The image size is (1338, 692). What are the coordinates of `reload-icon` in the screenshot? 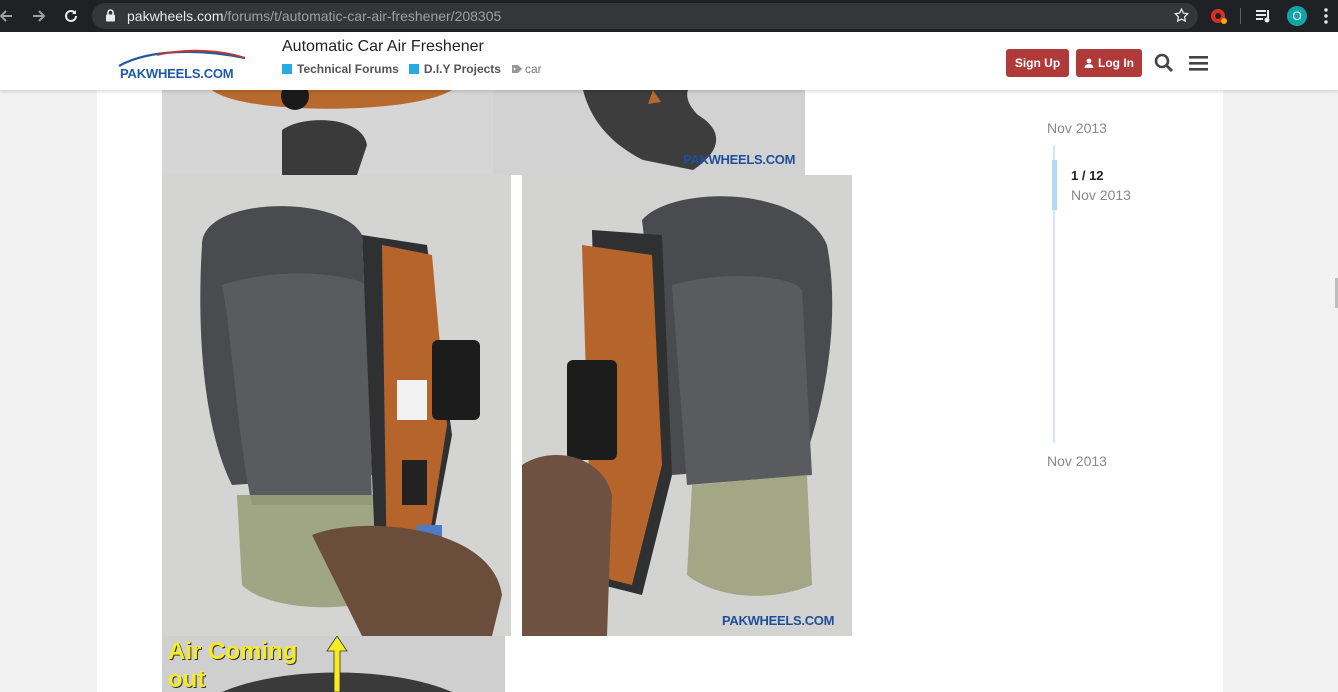 It's located at (71, 16).